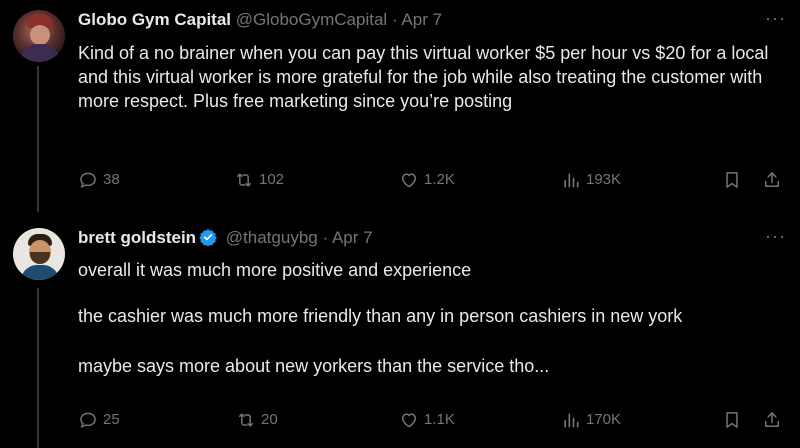 The height and width of the screenshot is (448, 800). I want to click on views-count: 193K, so click(604, 179).